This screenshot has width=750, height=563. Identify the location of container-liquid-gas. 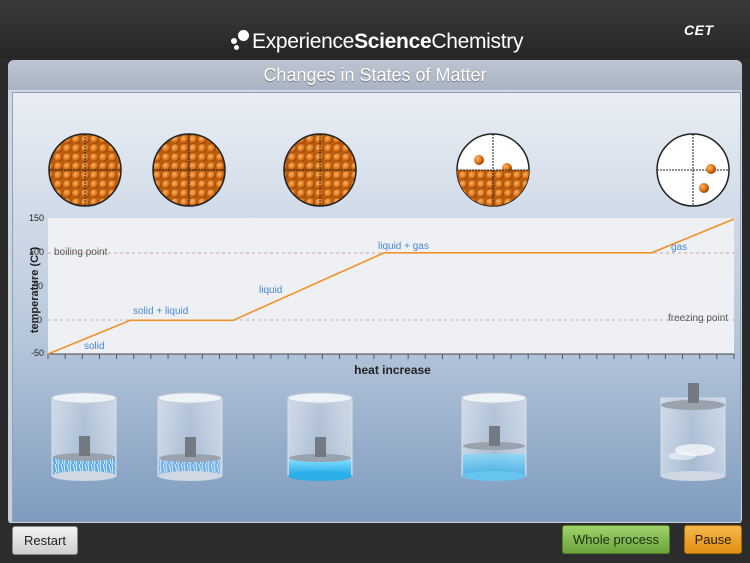
(494, 436).